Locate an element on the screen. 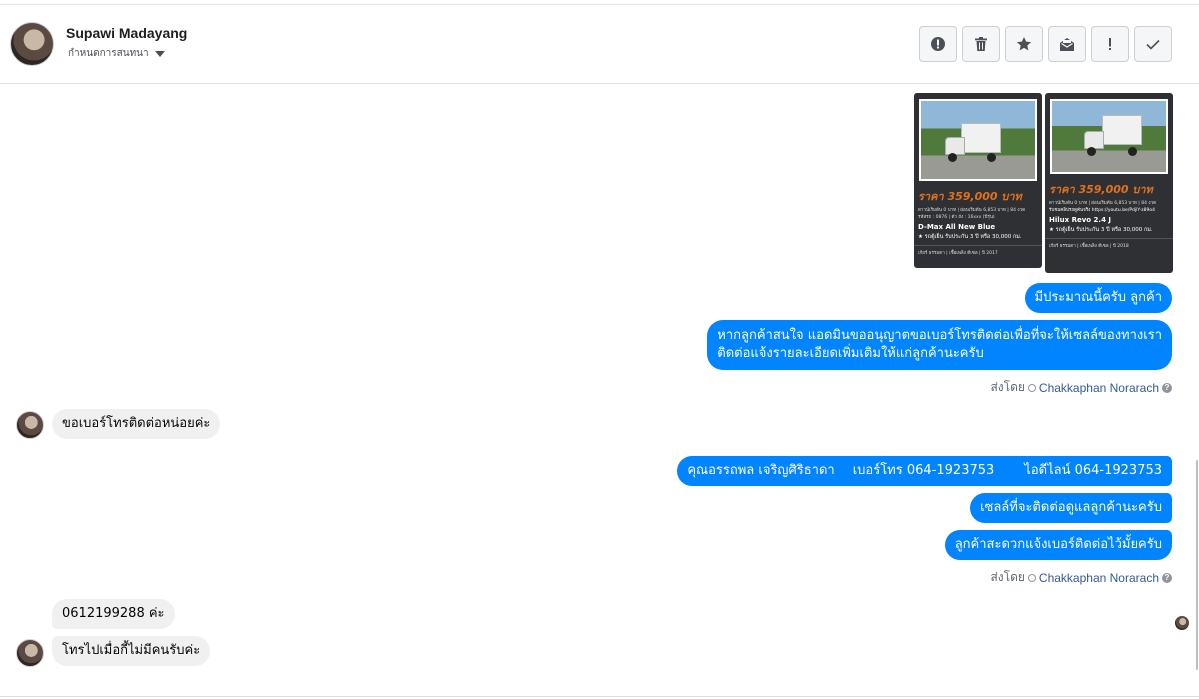  checkmark-icon is located at coordinates (1153, 44).